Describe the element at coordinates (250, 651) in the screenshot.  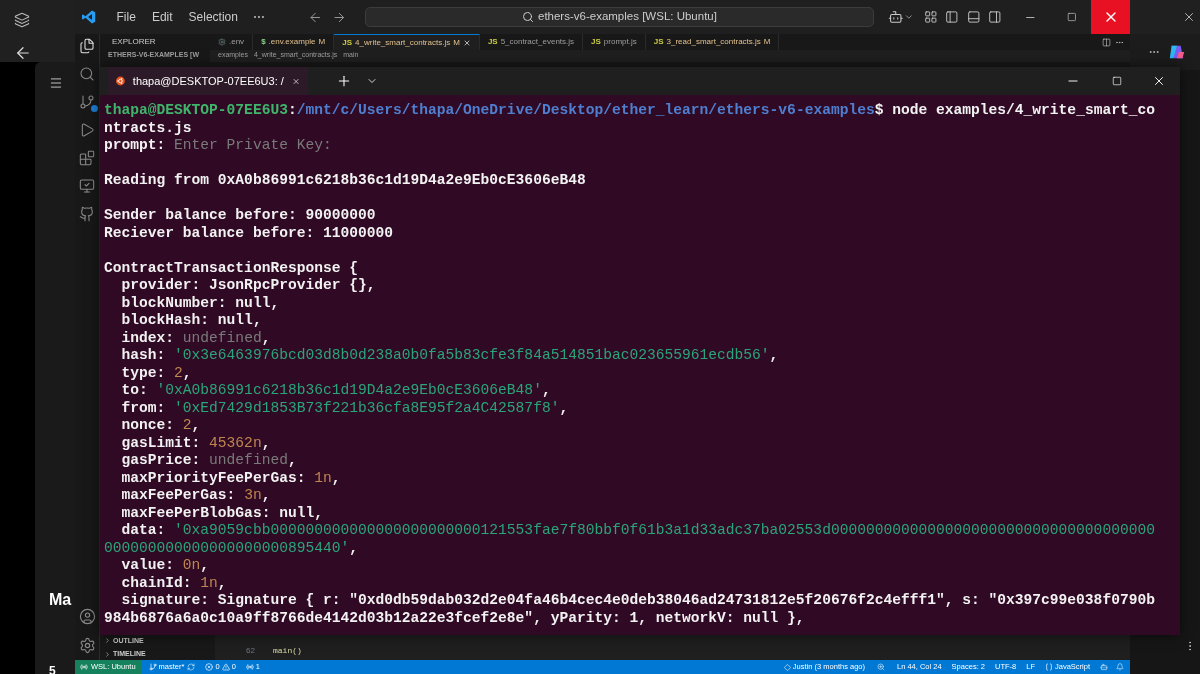
I see `line-number: 62` at that location.